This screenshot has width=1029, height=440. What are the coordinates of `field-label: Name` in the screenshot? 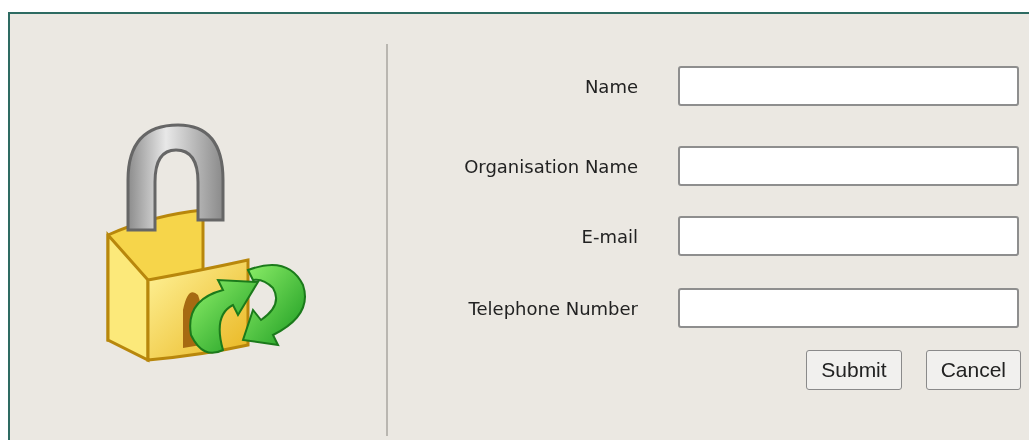 It's located at (611, 86).